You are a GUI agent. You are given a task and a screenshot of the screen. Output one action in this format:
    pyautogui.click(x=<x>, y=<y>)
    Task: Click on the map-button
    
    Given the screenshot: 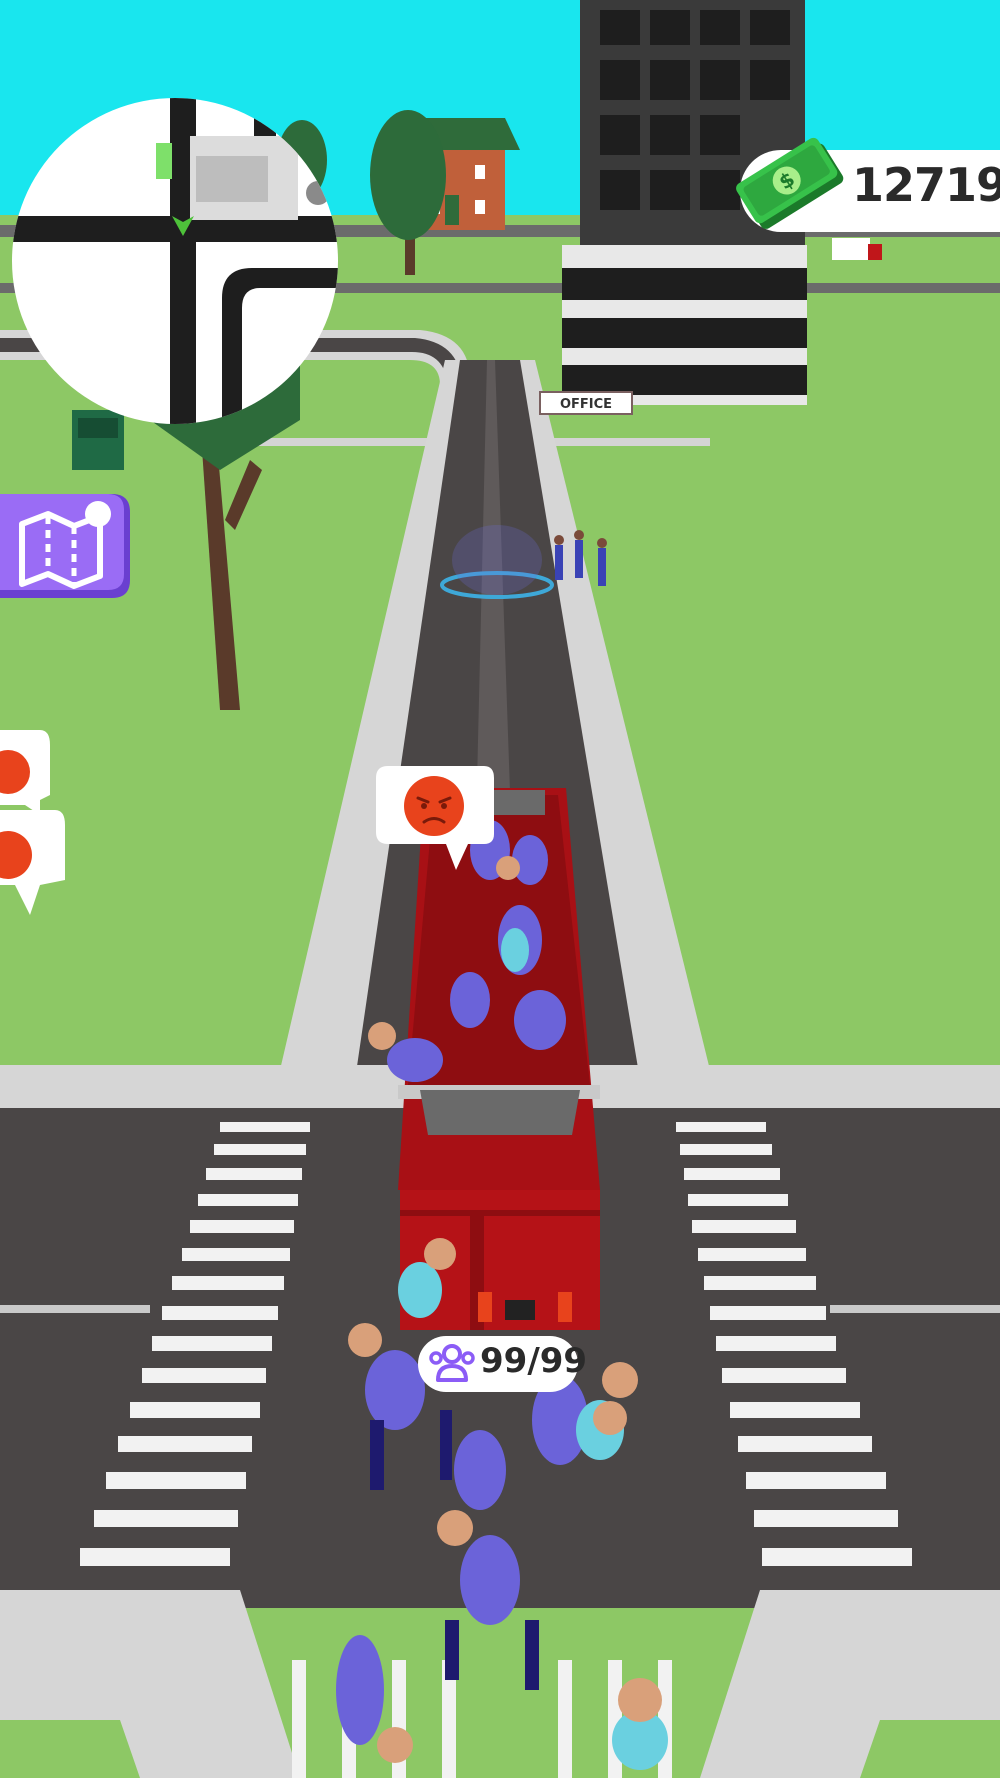 What is the action you would take?
    pyautogui.click(x=65, y=546)
    